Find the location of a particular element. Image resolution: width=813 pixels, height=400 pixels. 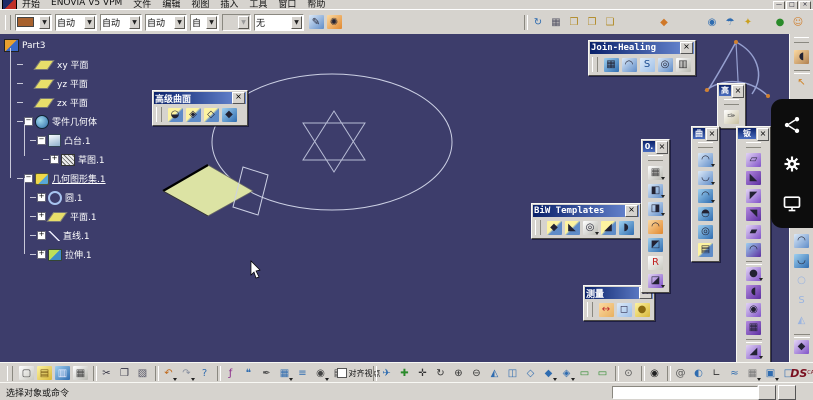

select-arrow-icon: ↖ is located at coordinates (802, 80).